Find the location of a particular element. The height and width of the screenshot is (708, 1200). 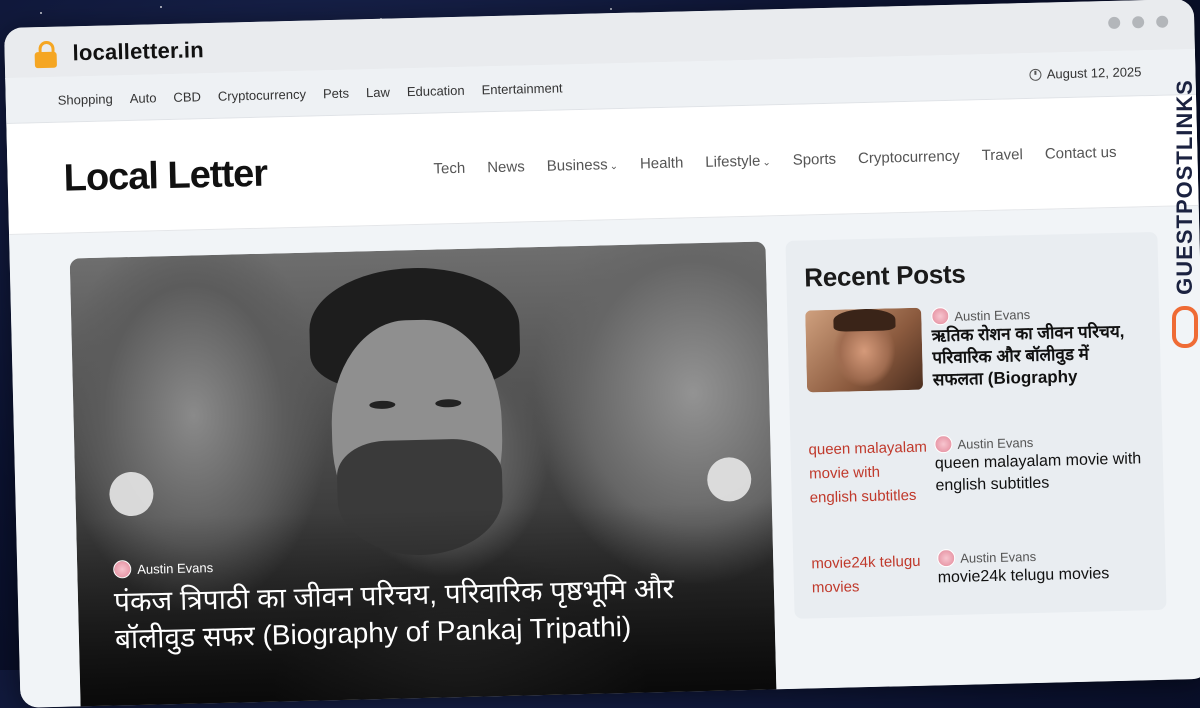

nav-label: Health is located at coordinates (661, 163).